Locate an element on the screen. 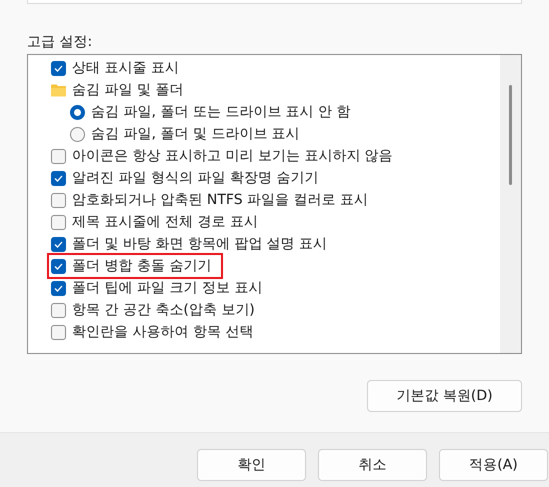  scrollbar is located at coordinates (510, 204).